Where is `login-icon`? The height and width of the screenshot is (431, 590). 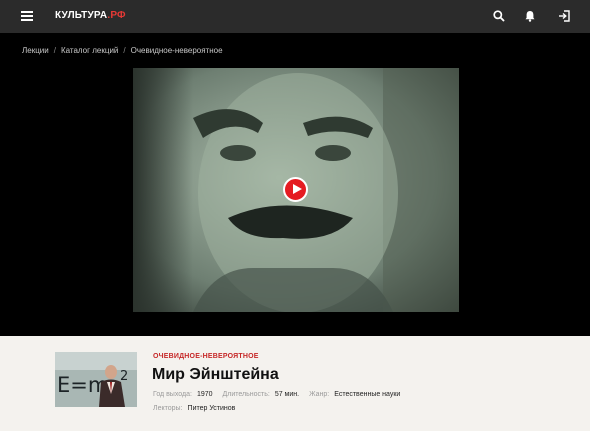
login-icon is located at coordinates (564, 16).